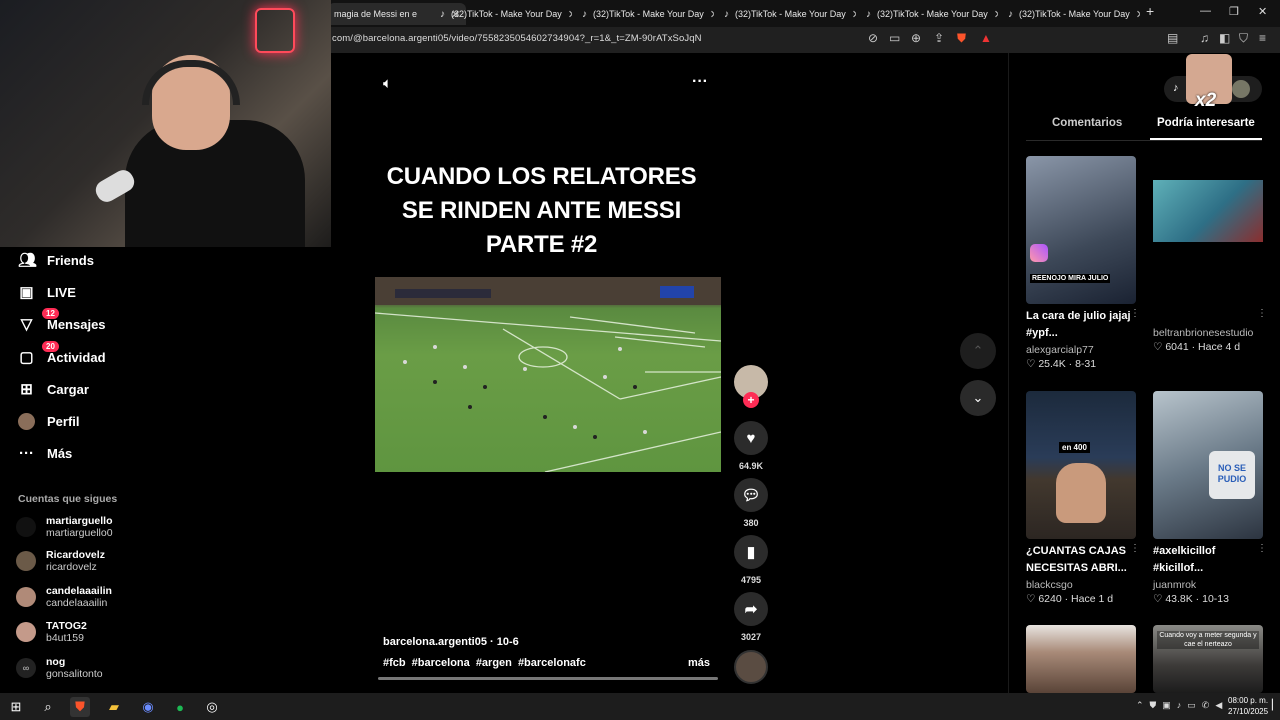  I want to click on sidebar-item-more: ··· Más, so click(45, 453).